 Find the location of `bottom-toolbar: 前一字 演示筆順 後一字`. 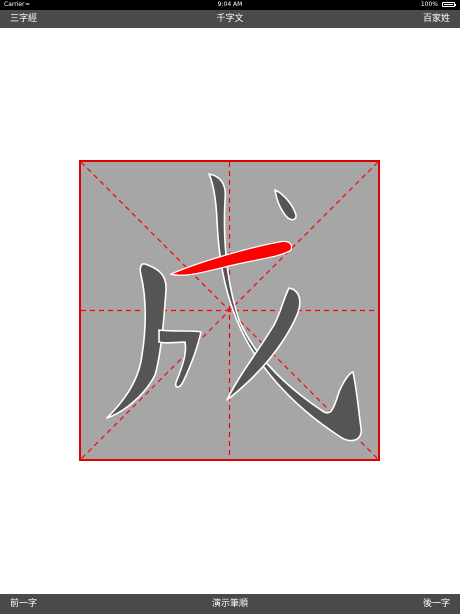

bottom-toolbar: 前一字 演示筆順 後一字 is located at coordinates (230, 604).